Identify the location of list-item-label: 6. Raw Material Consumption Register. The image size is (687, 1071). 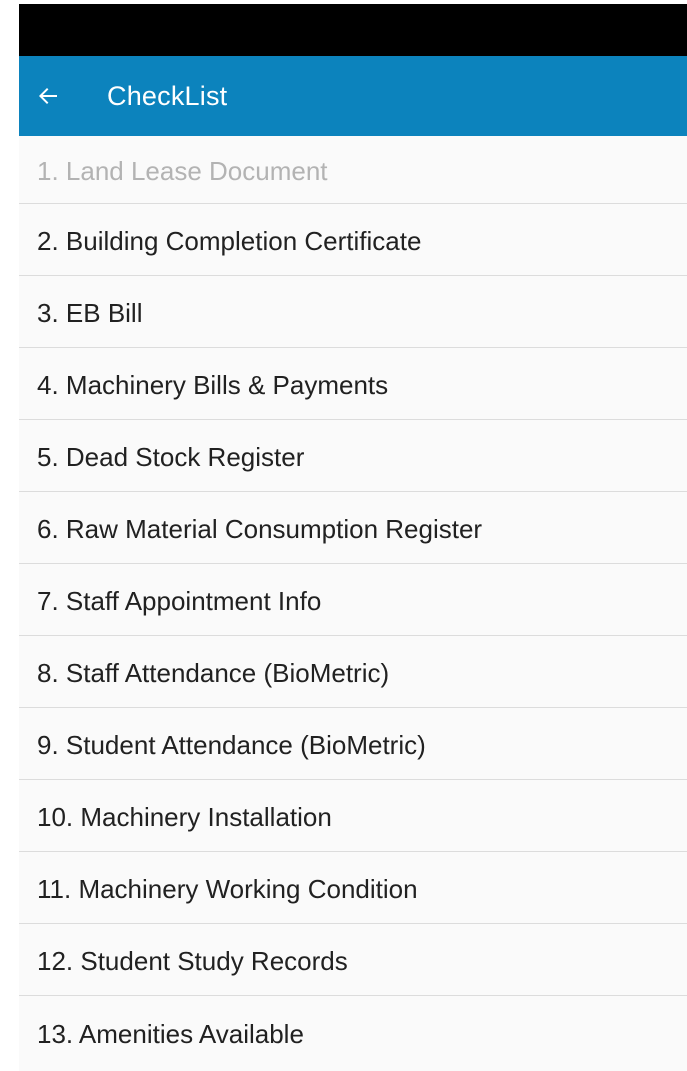
(260, 529).